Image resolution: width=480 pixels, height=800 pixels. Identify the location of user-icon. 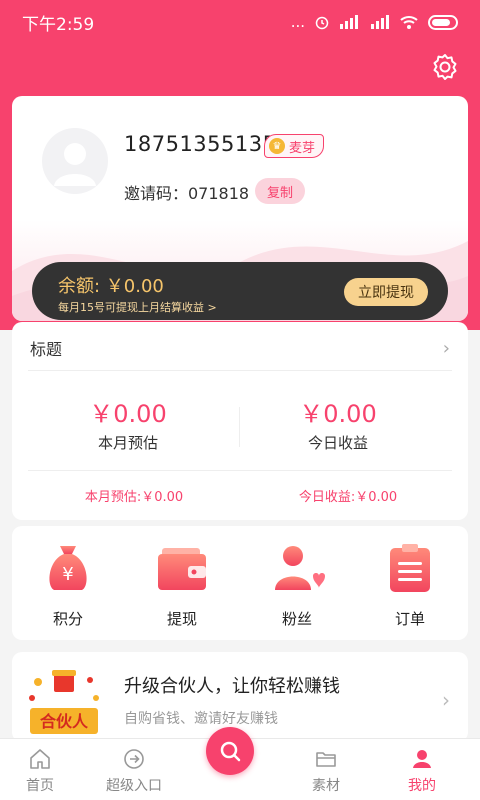
(75, 164).